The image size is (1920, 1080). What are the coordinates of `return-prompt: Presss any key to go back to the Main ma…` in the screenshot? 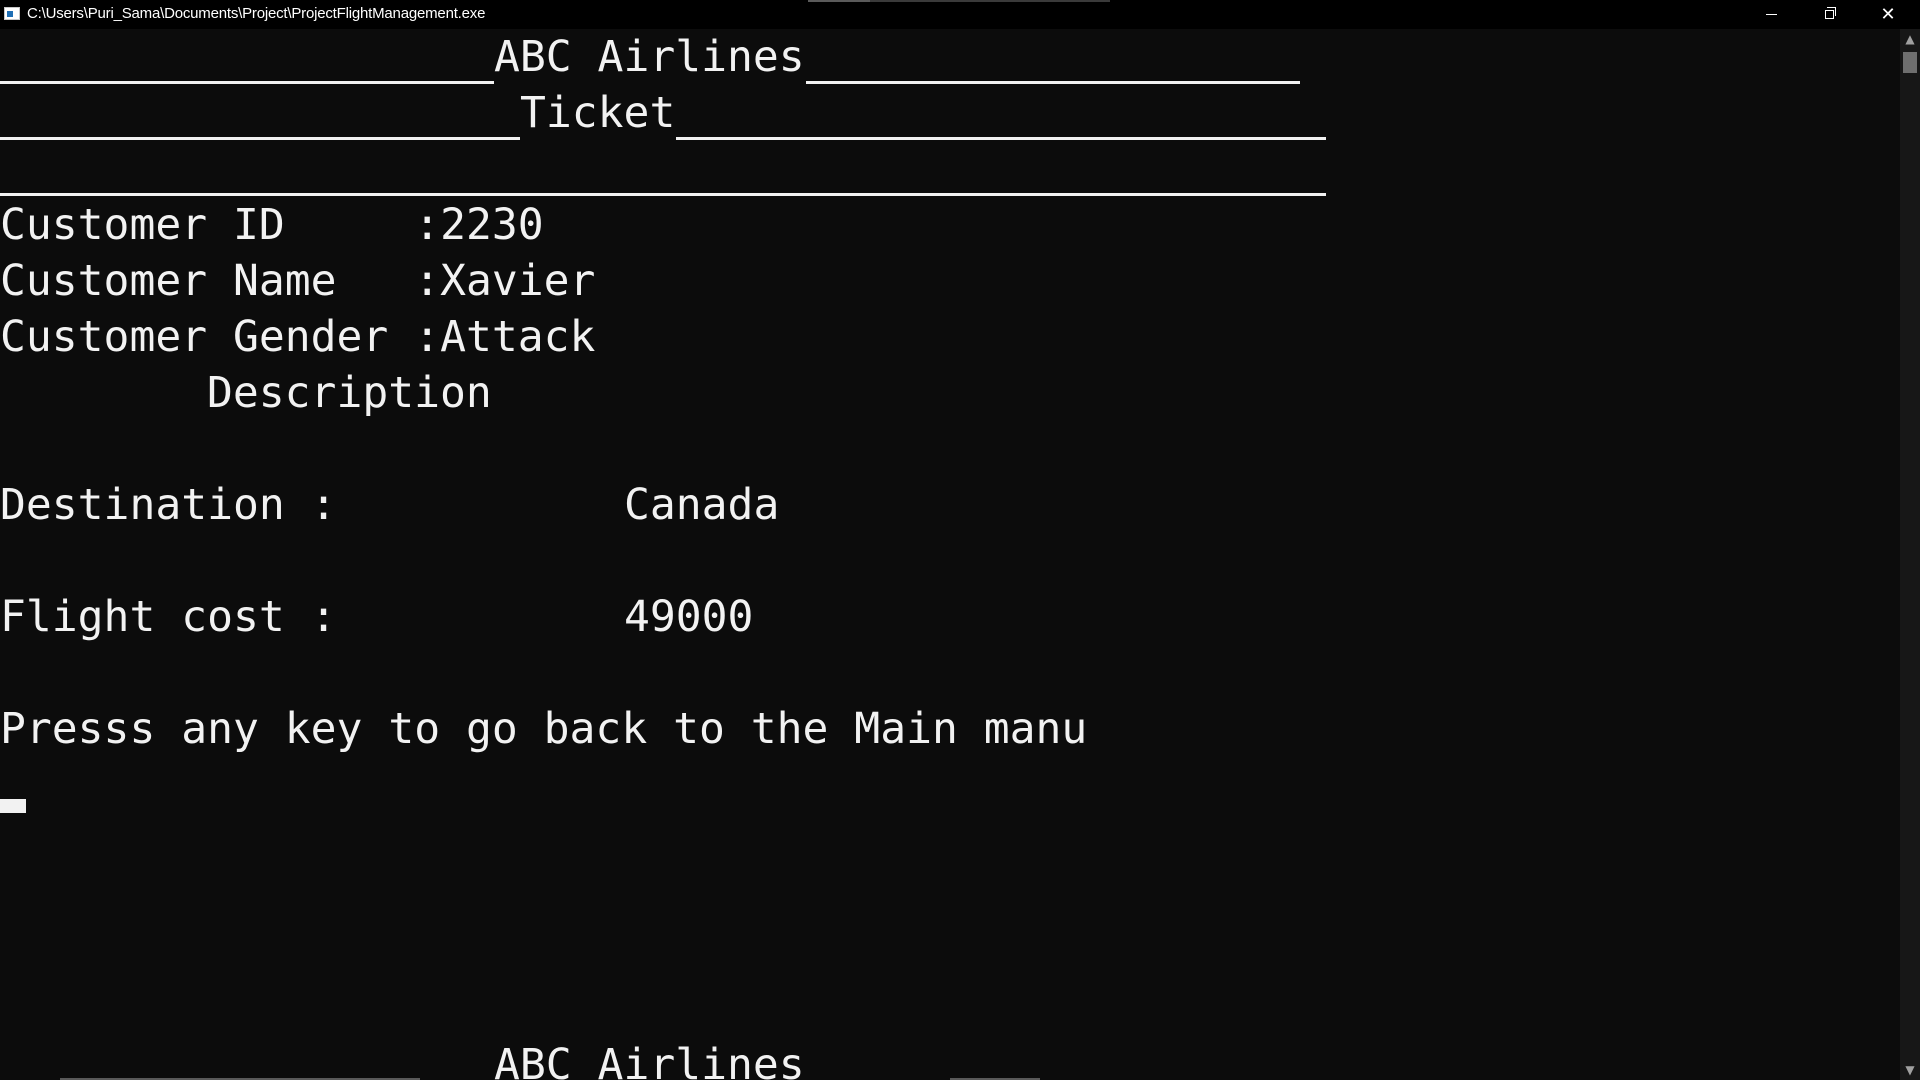 It's located at (544, 729).